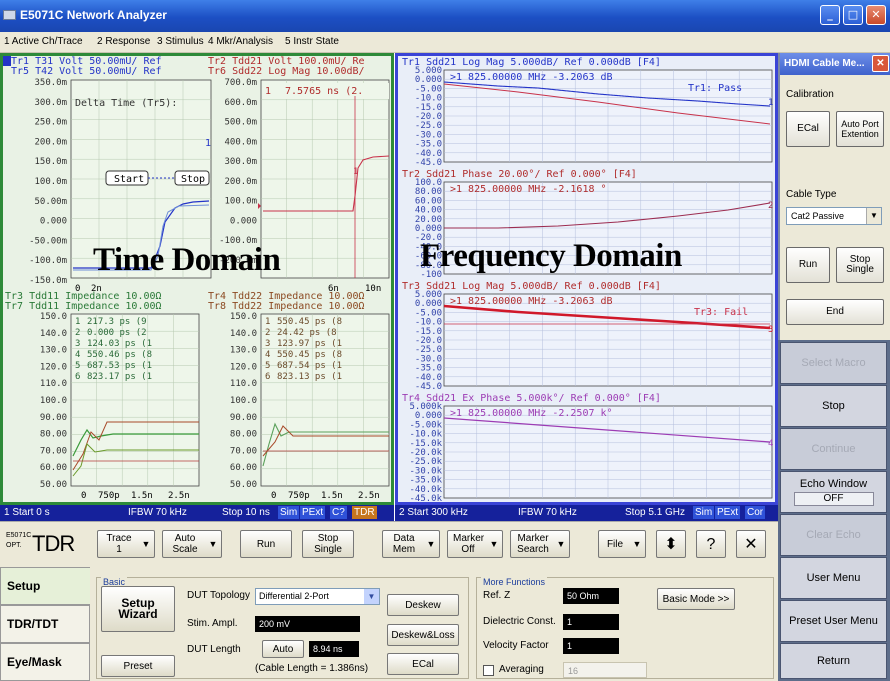 This screenshot has width=890, height=681. I want to click on softkey-clear-echo: Clear Echo, so click(833, 535).